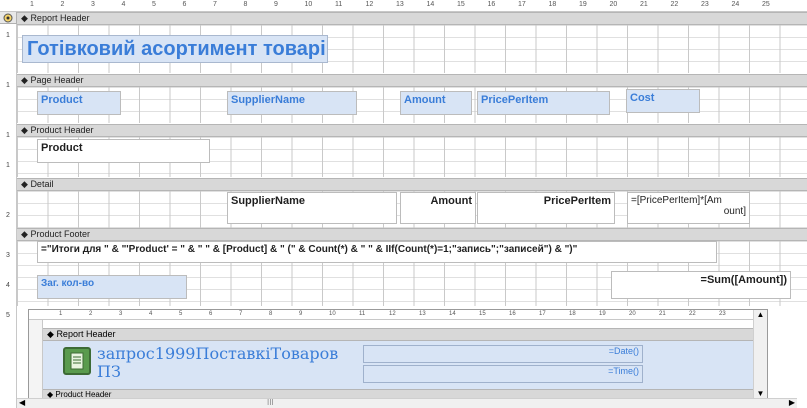  What do you see at coordinates (760, 314) in the screenshot?
I see `scroll-up-icon: ▲` at bounding box center [760, 314].